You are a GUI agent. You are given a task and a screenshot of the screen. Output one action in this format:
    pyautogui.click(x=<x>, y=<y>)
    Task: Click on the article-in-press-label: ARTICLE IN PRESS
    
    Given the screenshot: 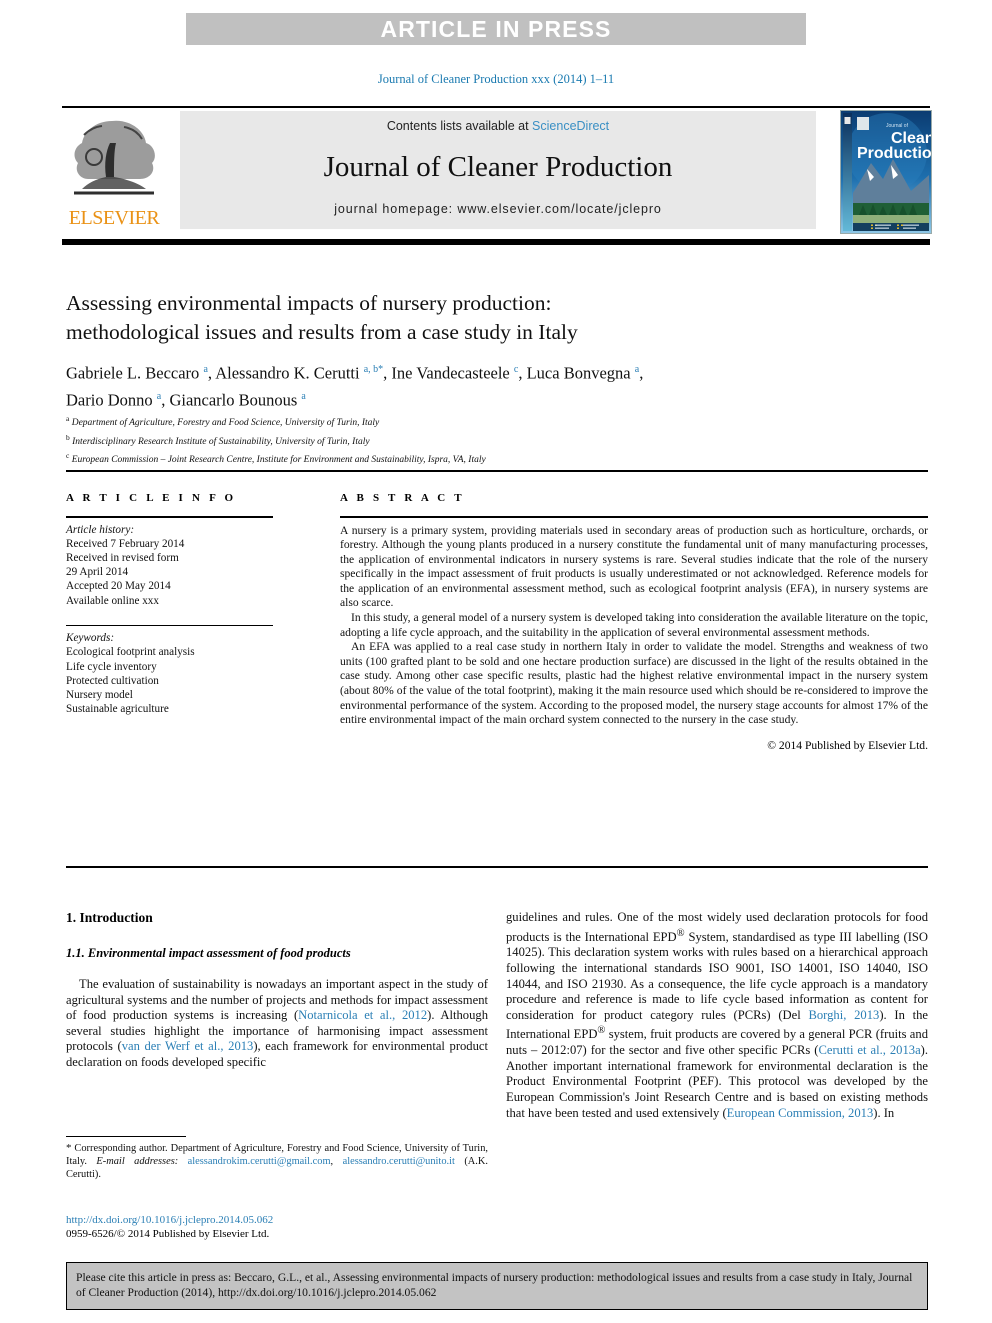 What is the action you would take?
    pyautogui.click(x=496, y=28)
    